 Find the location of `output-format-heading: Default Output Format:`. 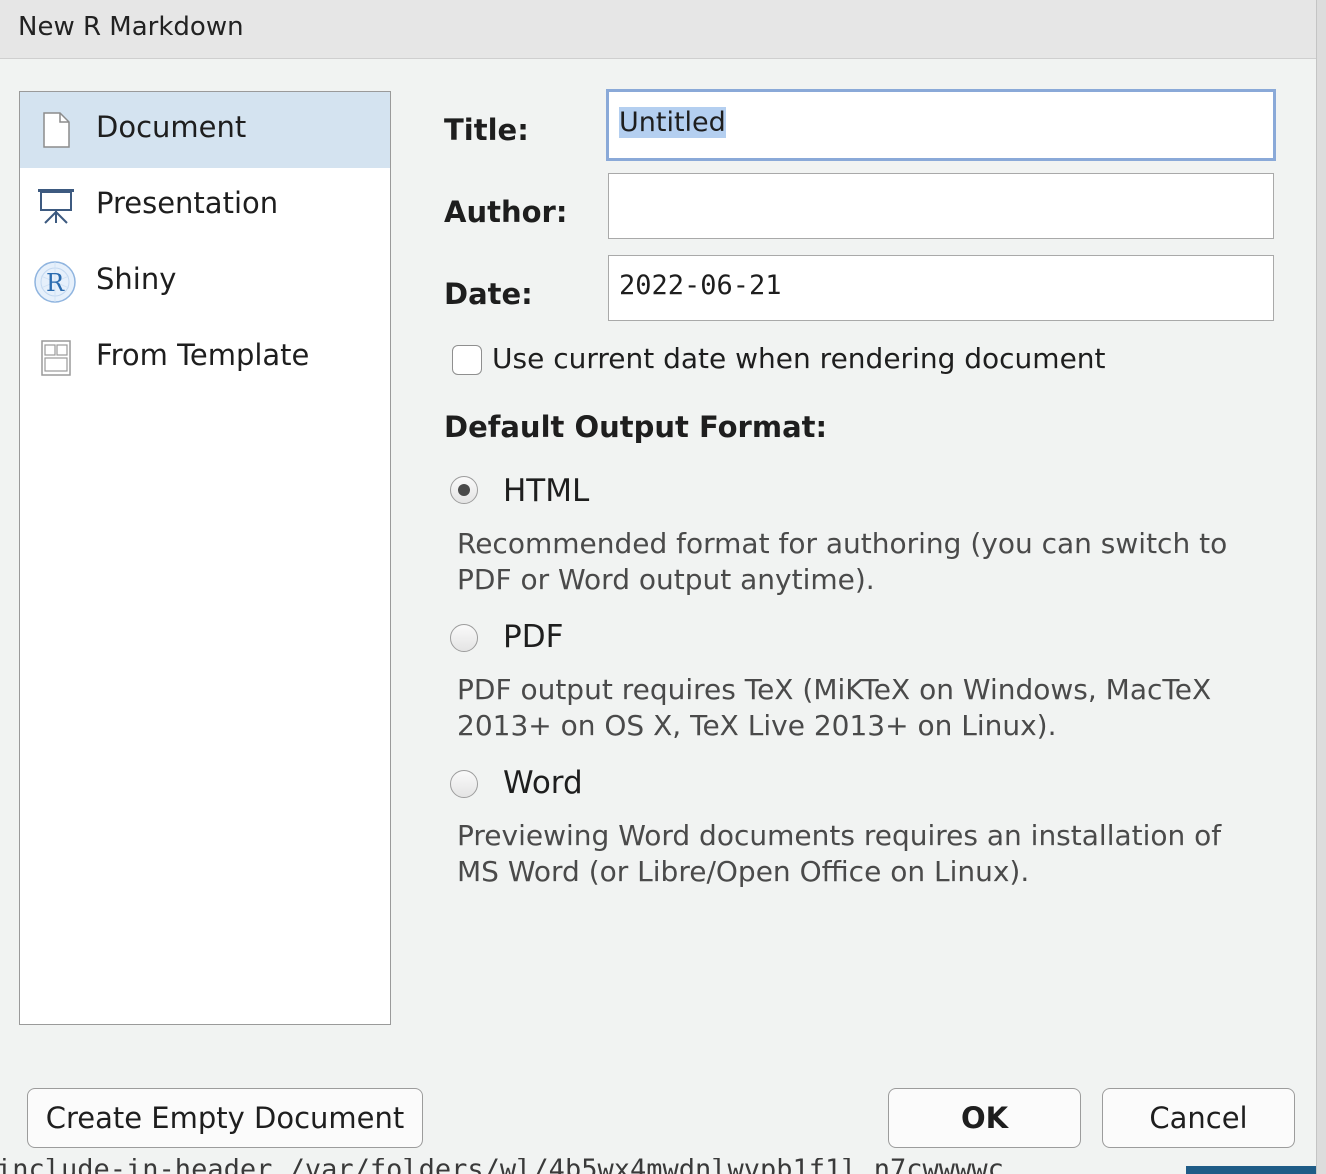

output-format-heading: Default Output Format: is located at coordinates (636, 427).